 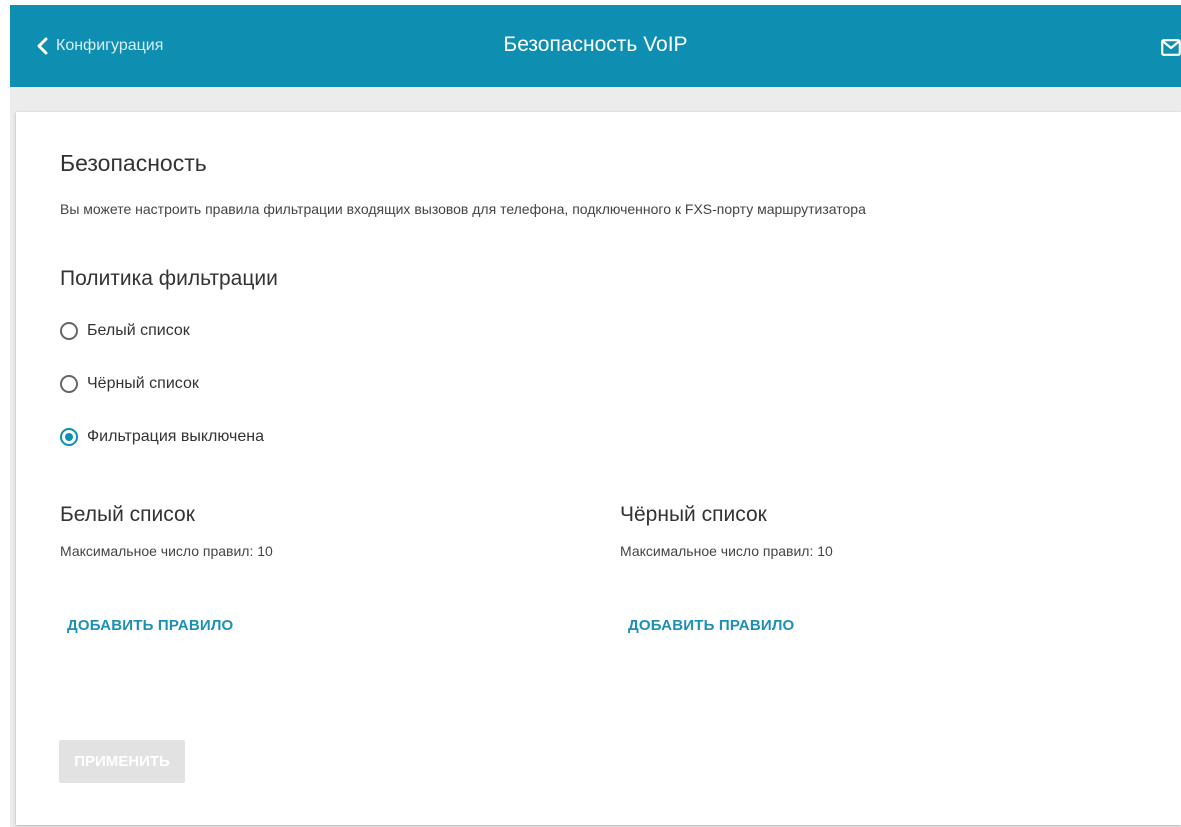 I want to click on security-title: Безопасность, so click(x=133, y=163).